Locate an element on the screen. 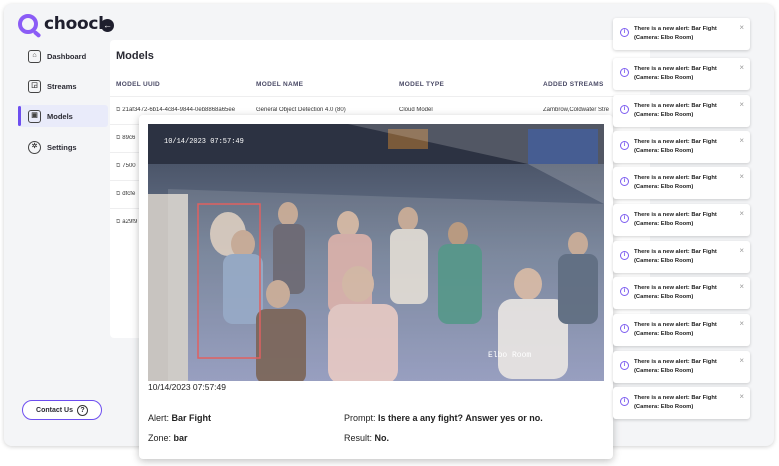 The height and width of the screenshot is (466, 779). column-header-type: MODEL TYPE is located at coordinates (422, 84).